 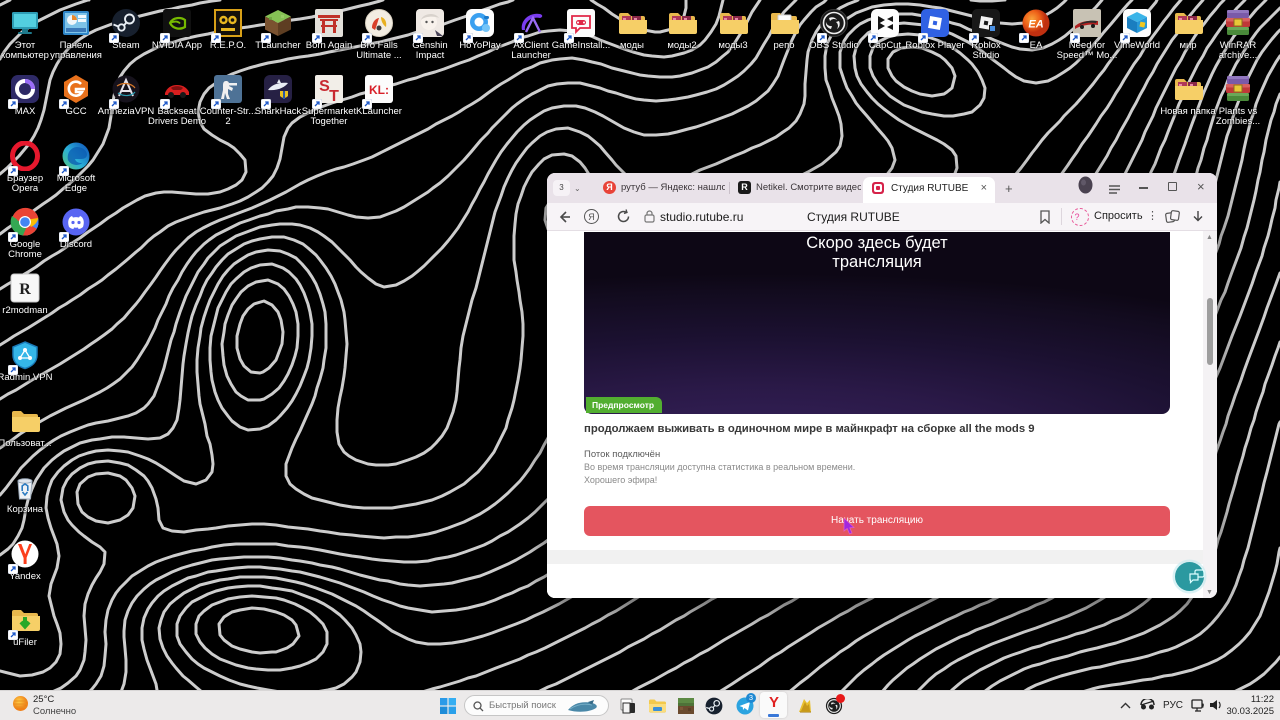 What do you see at coordinates (334, 96) in the screenshot?
I see `svg-text: T` at bounding box center [334, 96].